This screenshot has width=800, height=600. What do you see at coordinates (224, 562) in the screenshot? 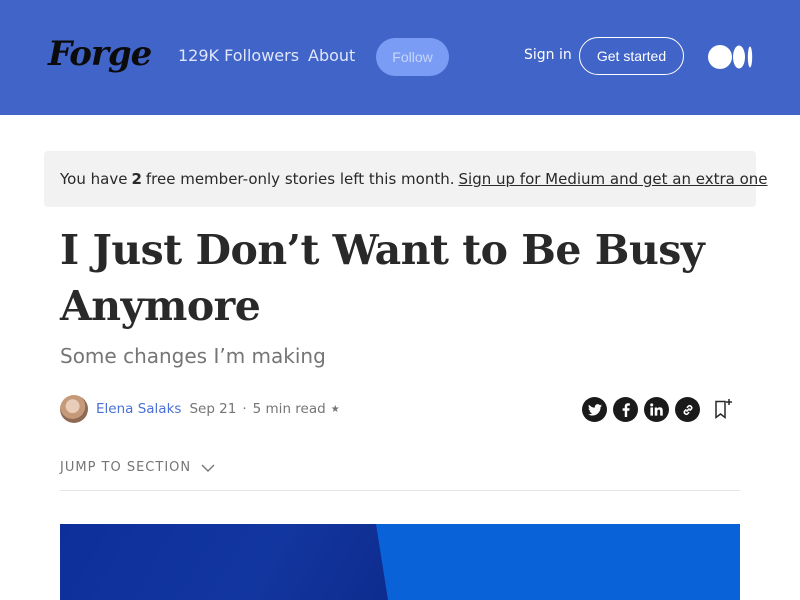
I see `hero-image-dark-region` at bounding box center [224, 562].